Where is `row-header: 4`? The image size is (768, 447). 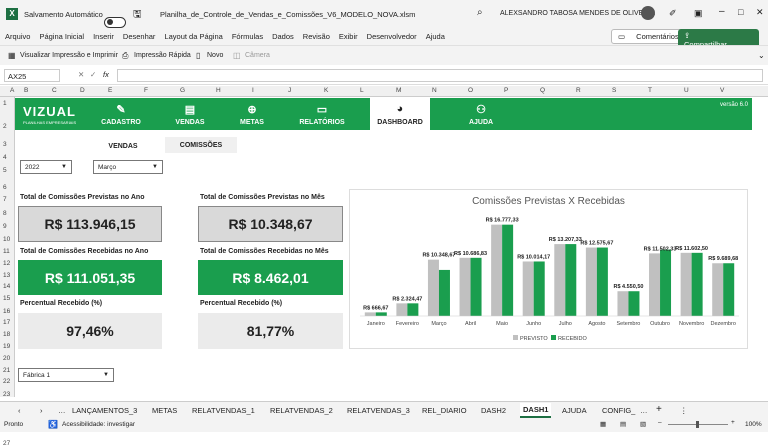
row-header: 4 is located at coordinates (5, 157).